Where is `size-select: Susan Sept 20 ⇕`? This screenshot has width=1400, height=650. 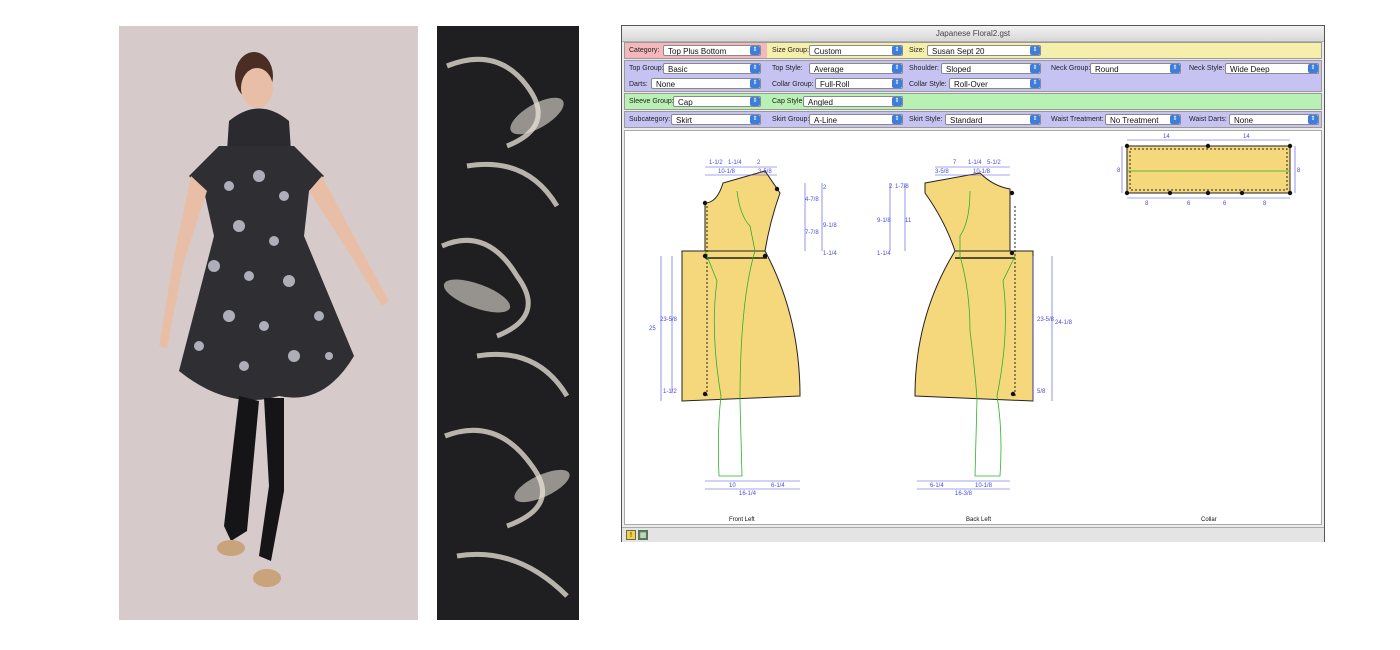 size-select: Susan Sept 20 ⇕ is located at coordinates (984, 50).